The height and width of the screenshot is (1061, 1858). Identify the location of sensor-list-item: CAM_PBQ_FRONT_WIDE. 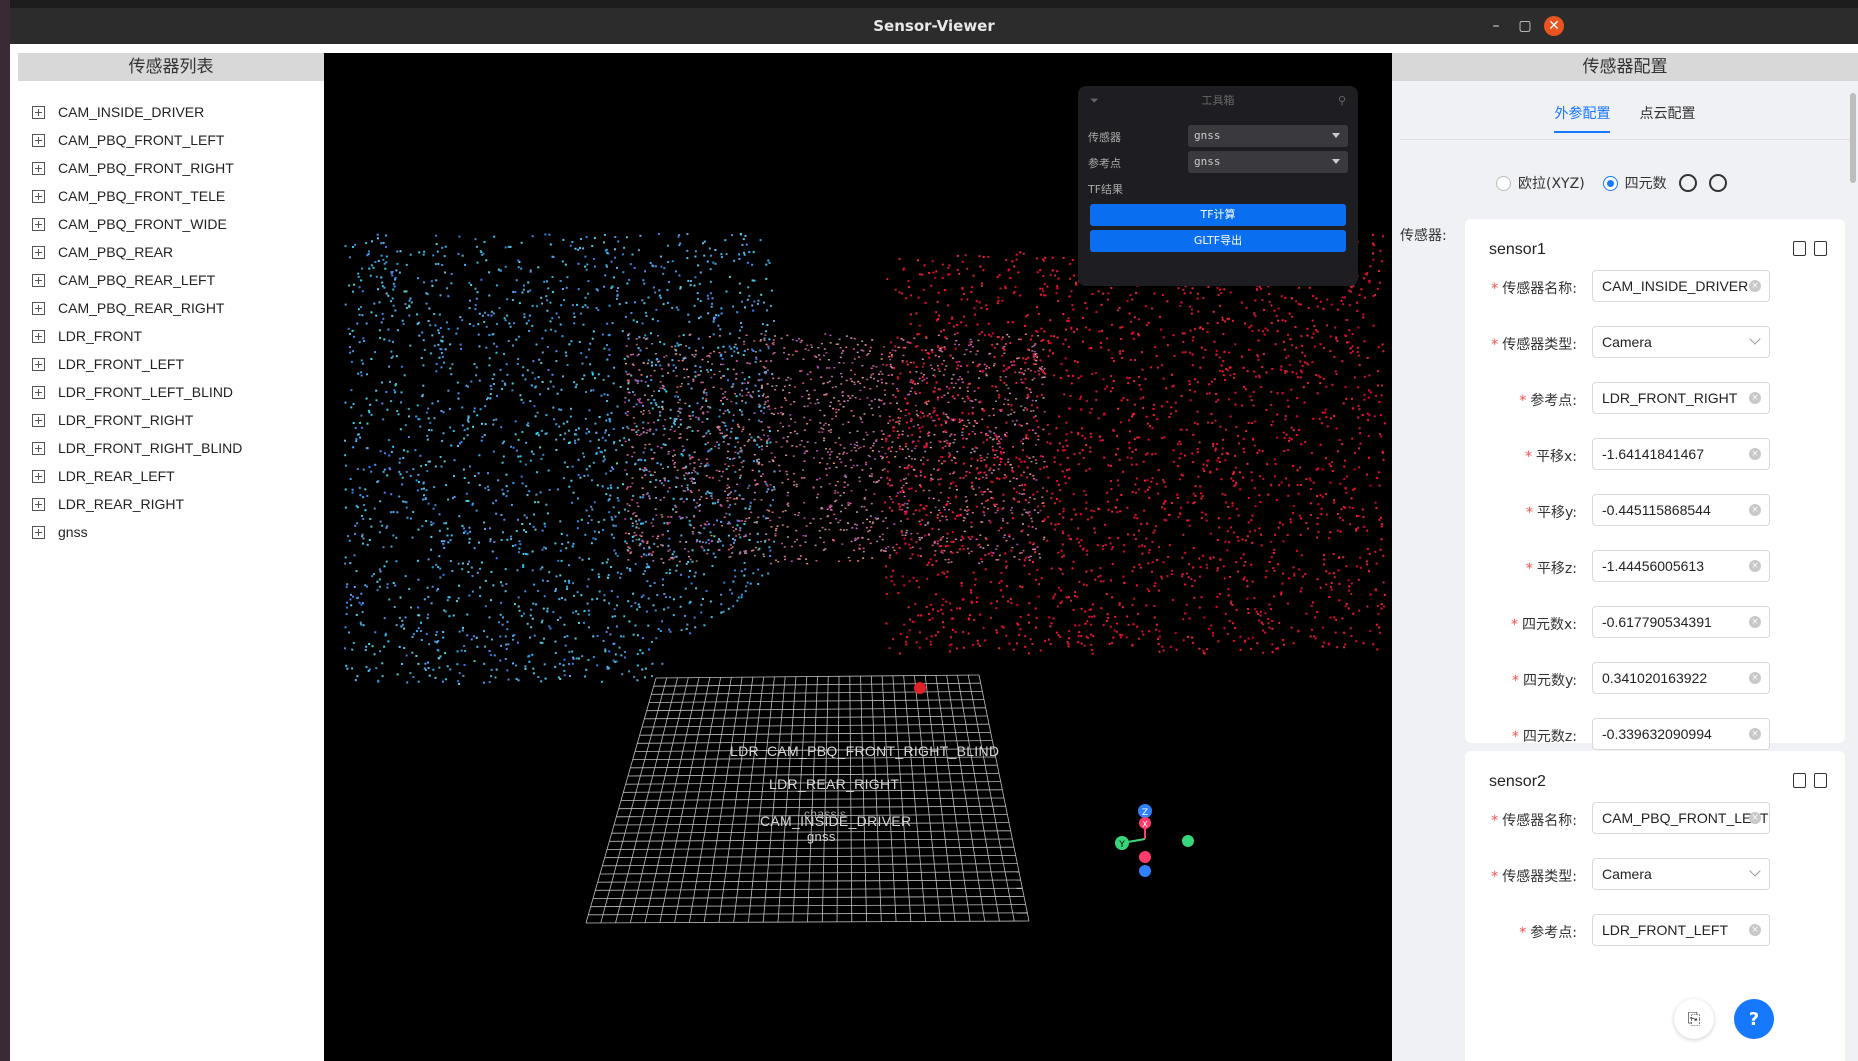
(171, 224).